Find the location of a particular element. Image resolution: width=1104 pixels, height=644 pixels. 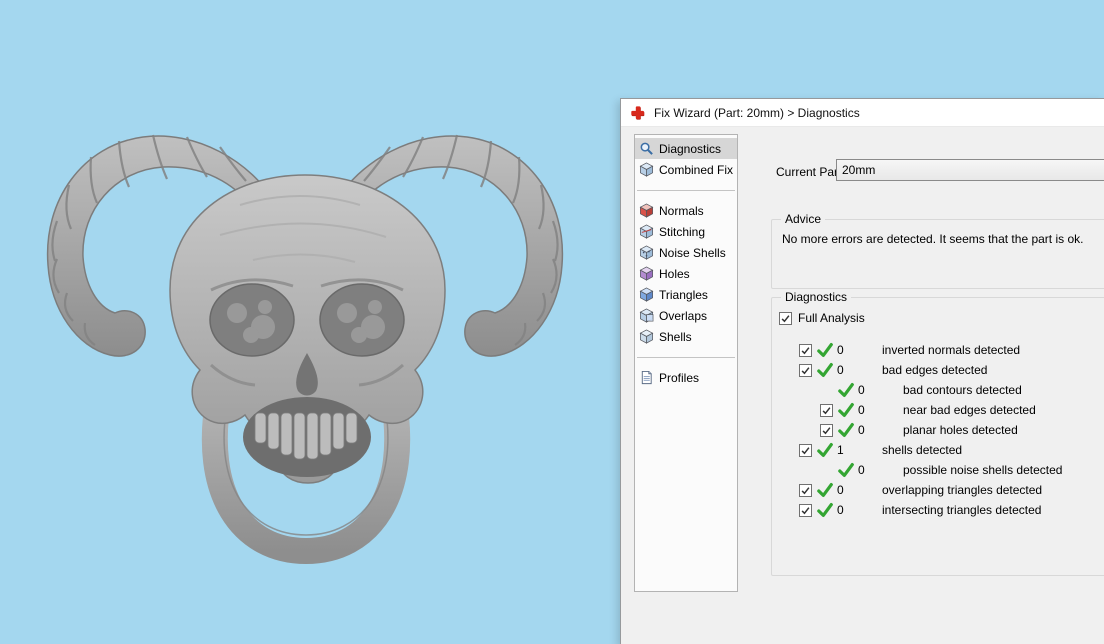

diagnostics-groupbox-title: Diagnostics is located at coordinates (816, 297).